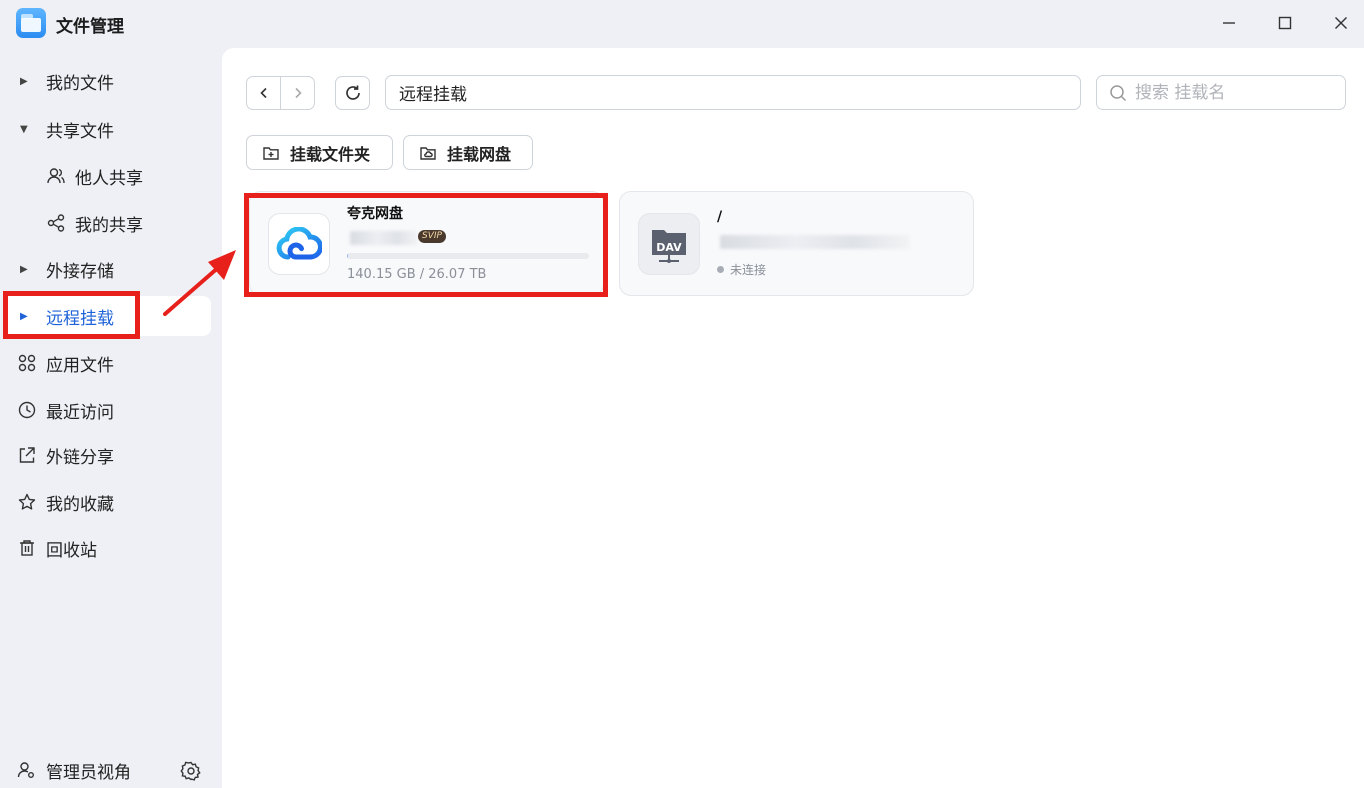  What do you see at coordinates (682, 23) in the screenshot?
I see `title-bar: 文件管理` at bounding box center [682, 23].